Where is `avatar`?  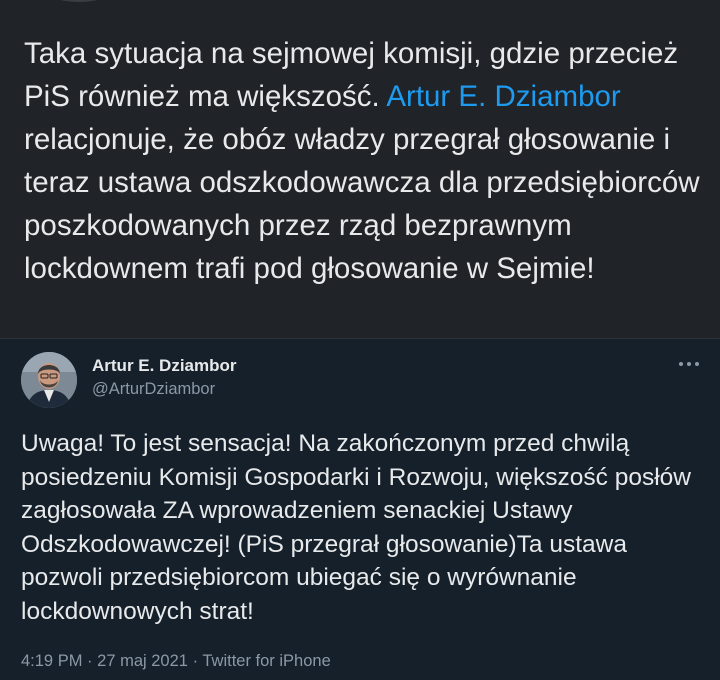 avatar is located at coordinates (49, 380).